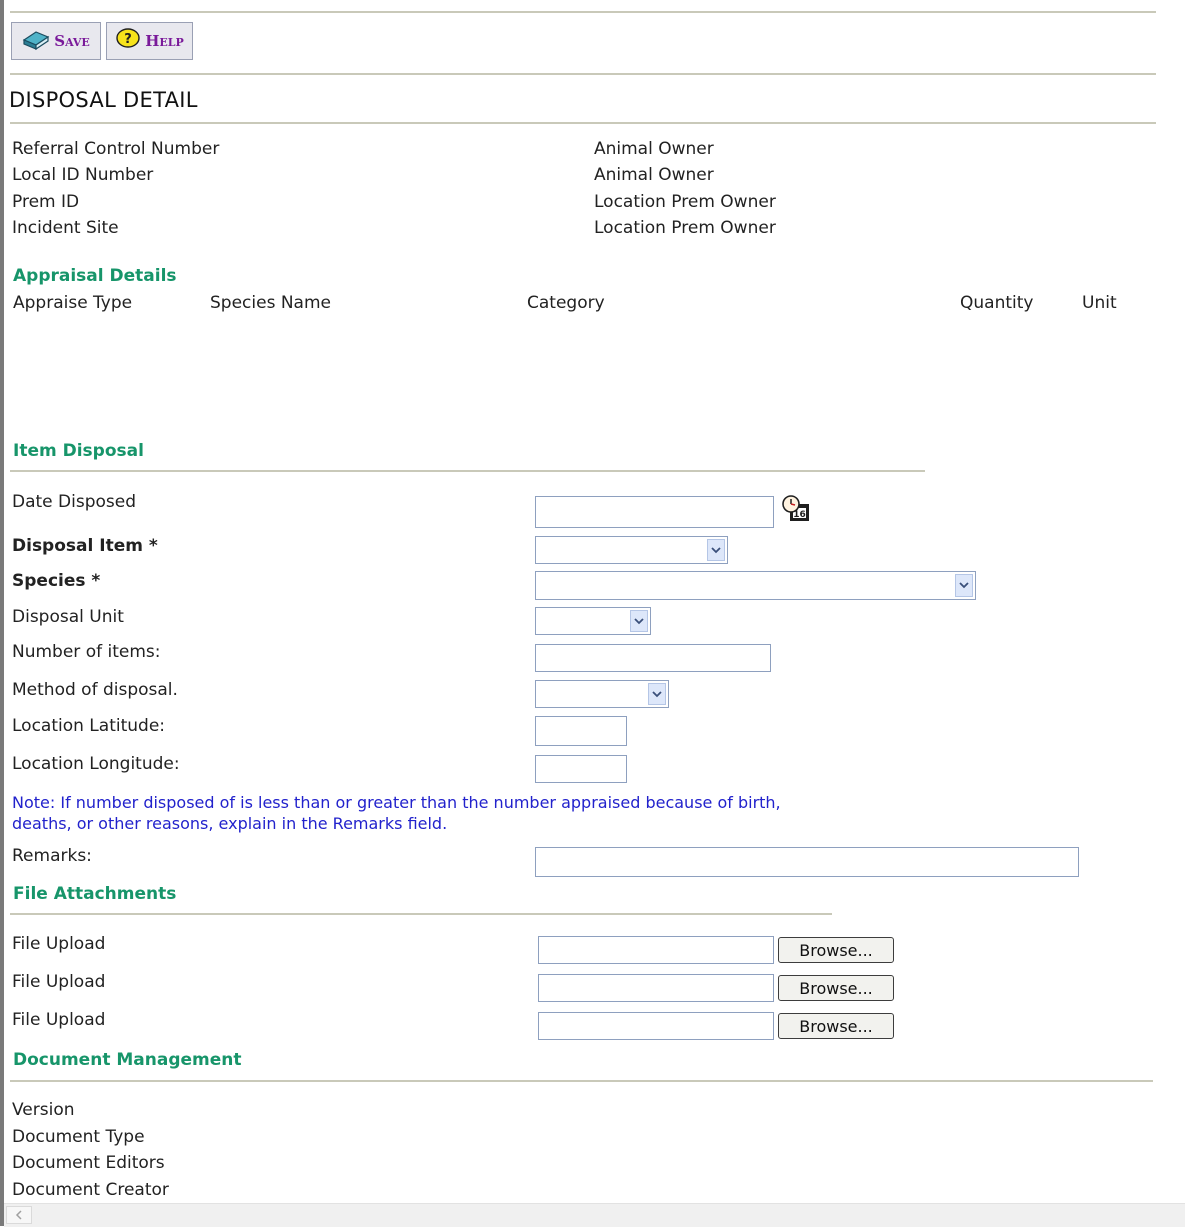  Describe the element at coordinates (78, 451) in the screenshot. I see `item-disposal-heading: Item Disposal` at that location.